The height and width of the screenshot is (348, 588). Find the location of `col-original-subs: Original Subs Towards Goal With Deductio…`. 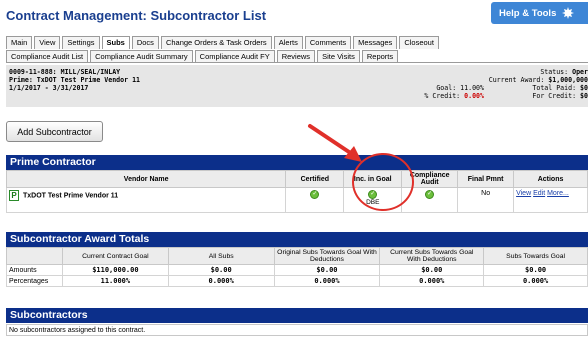

col-original-subs: Original Subs Towards Goal With Deductio… is located at coordinates (327, 256).